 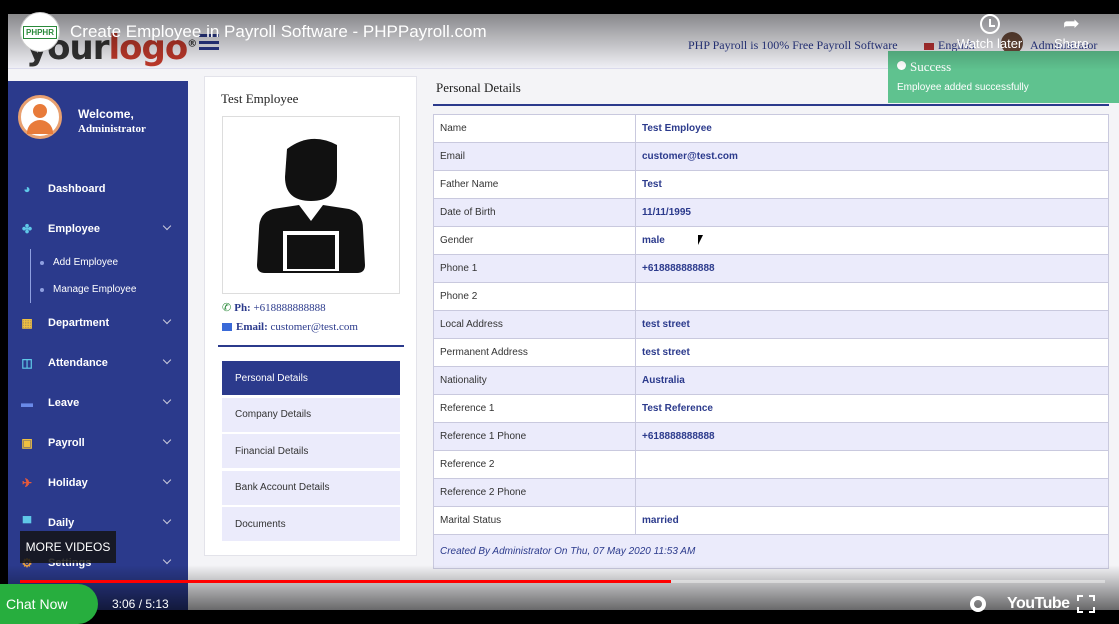 I want to click on youtube-logo: YouTube, so click(x=1038, y=604).